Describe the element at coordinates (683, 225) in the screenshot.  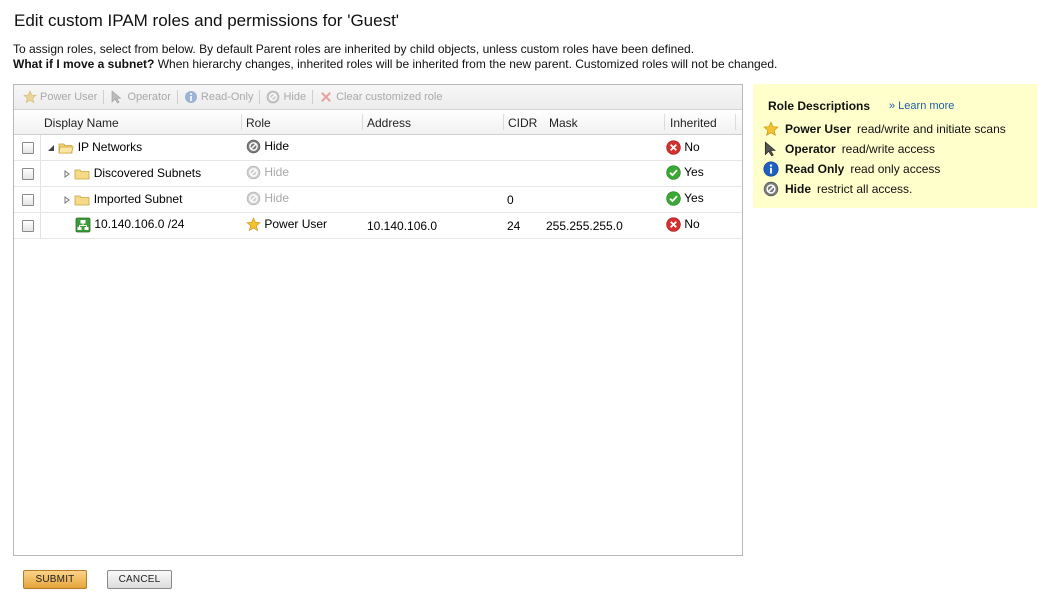
I see `inherited-cell: No` at that location.